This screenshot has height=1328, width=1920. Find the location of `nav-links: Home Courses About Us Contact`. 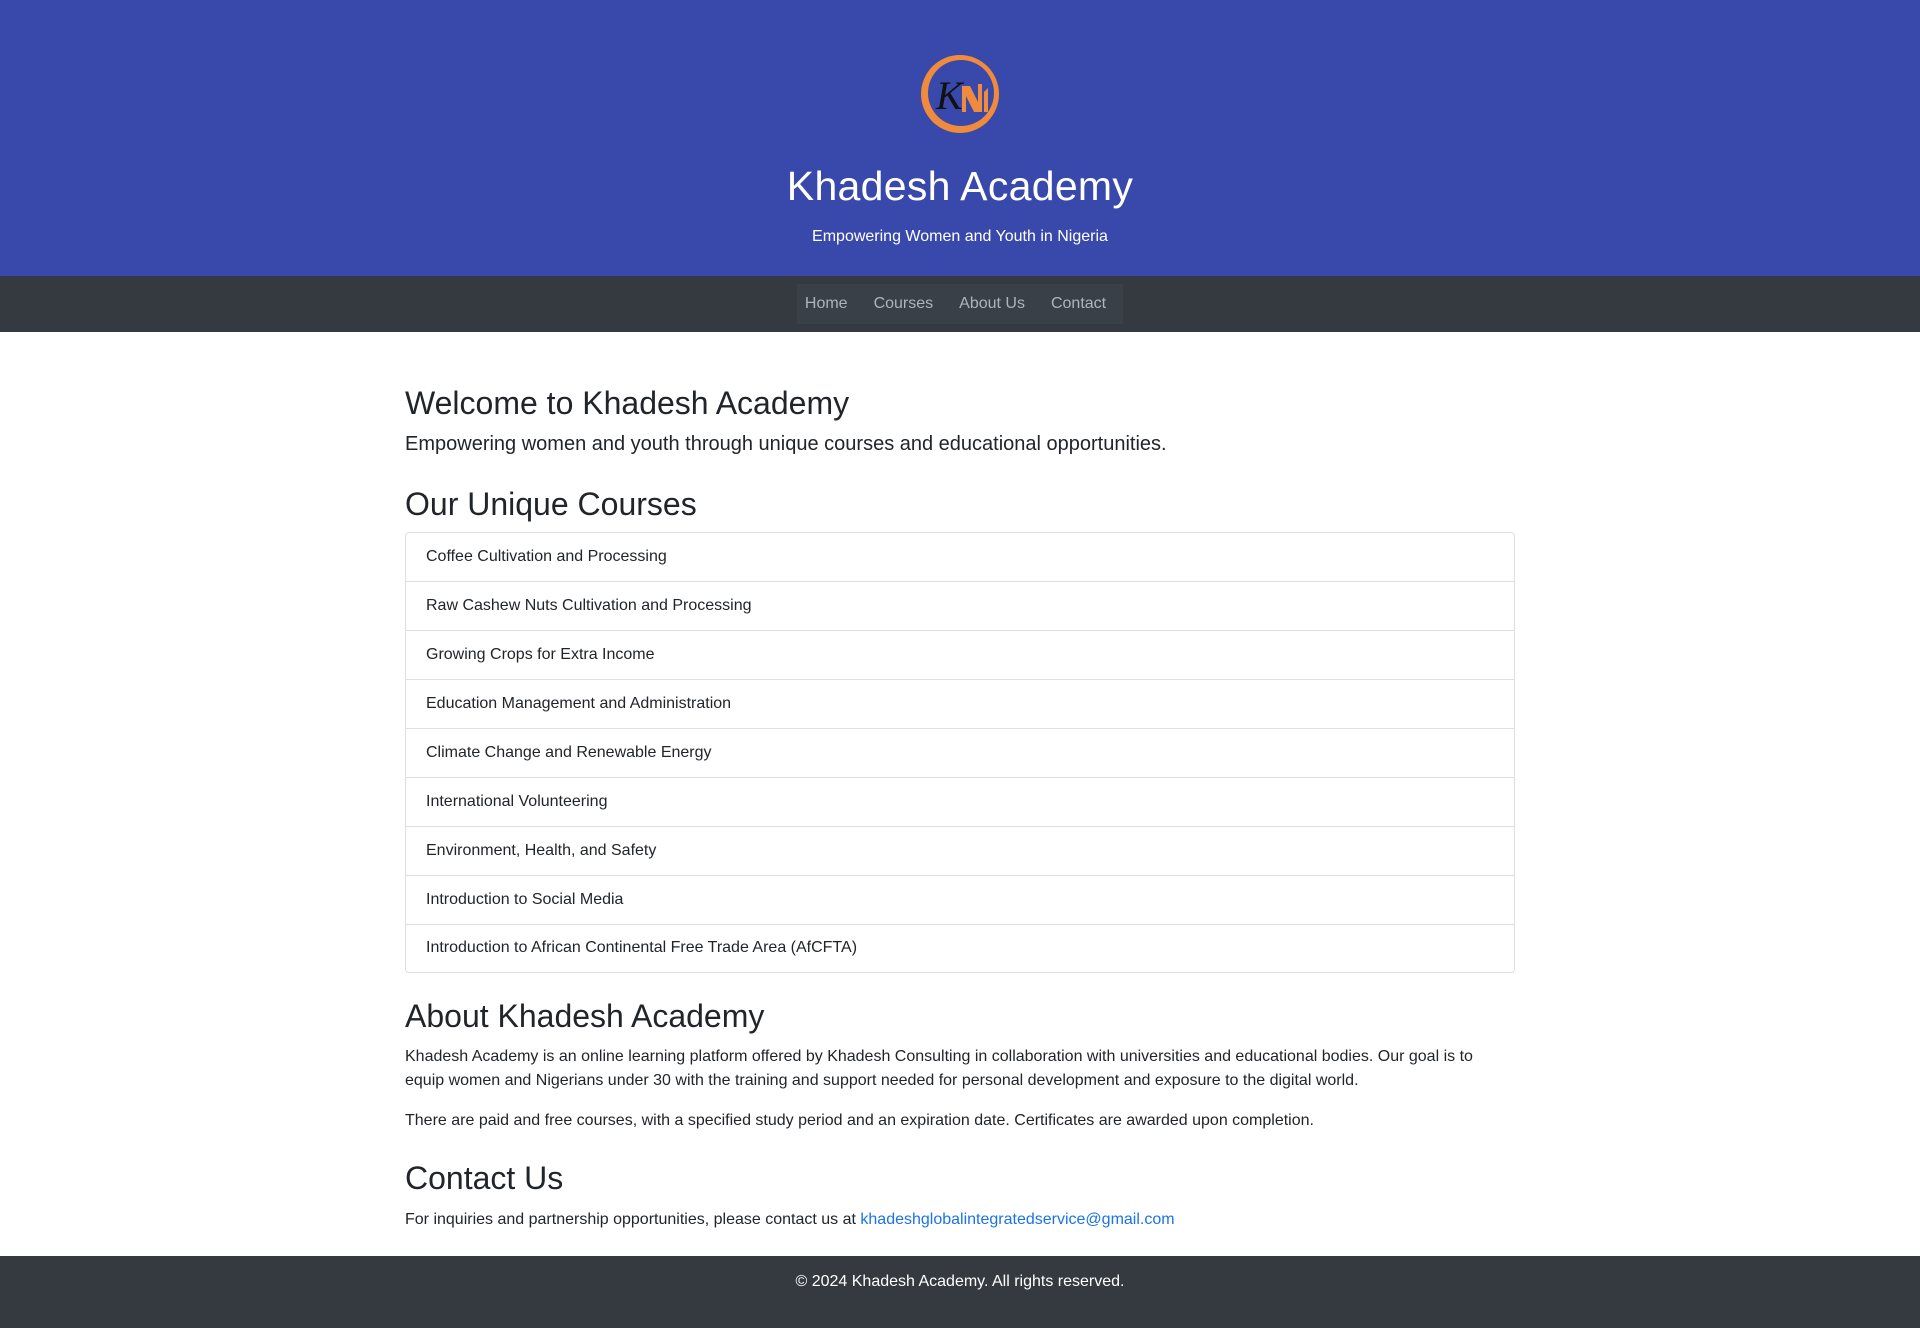

nav-links: Home Courses About Us Contact is located at coordinates (960, 304).